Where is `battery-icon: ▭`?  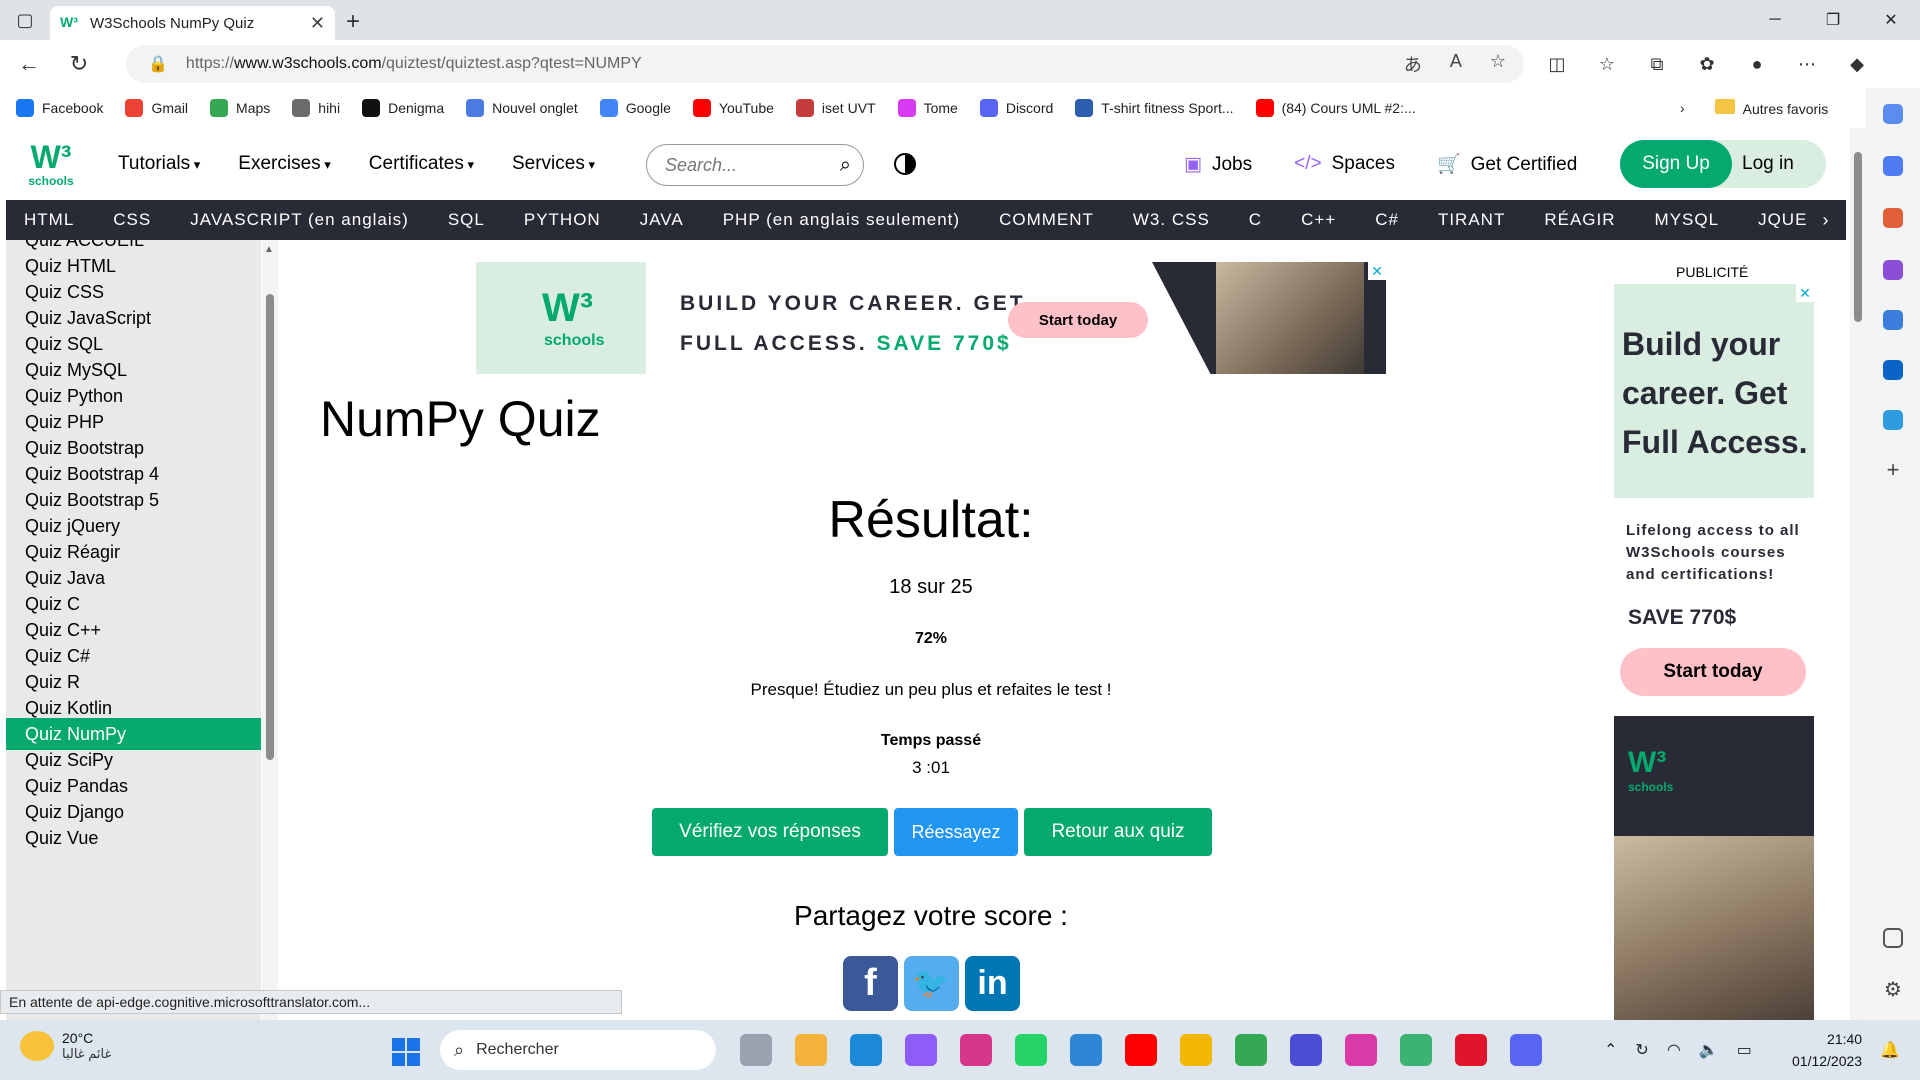
battery-icon: ▭ is located at coordinates (1744, 1050).